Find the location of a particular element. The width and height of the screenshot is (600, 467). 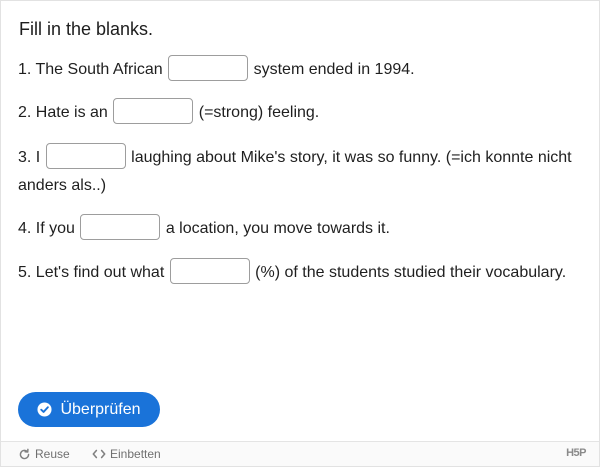

question-1-text-before: 1. The South African is located at coordinates (90, 69).